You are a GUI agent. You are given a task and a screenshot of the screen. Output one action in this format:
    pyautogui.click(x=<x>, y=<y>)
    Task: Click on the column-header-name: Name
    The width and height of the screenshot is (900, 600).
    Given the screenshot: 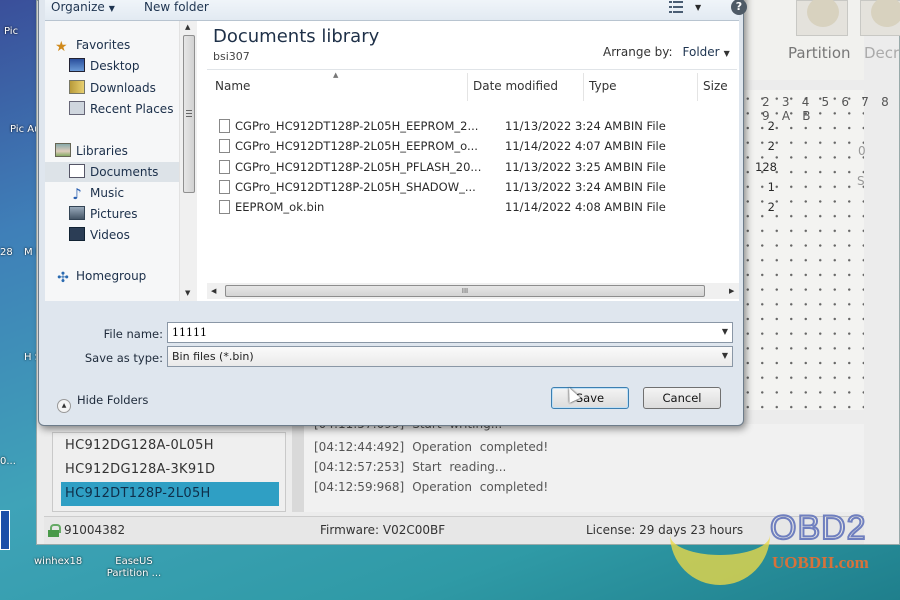 What is the action you would take?
    pyautogui.click(x=232, y=90)
    